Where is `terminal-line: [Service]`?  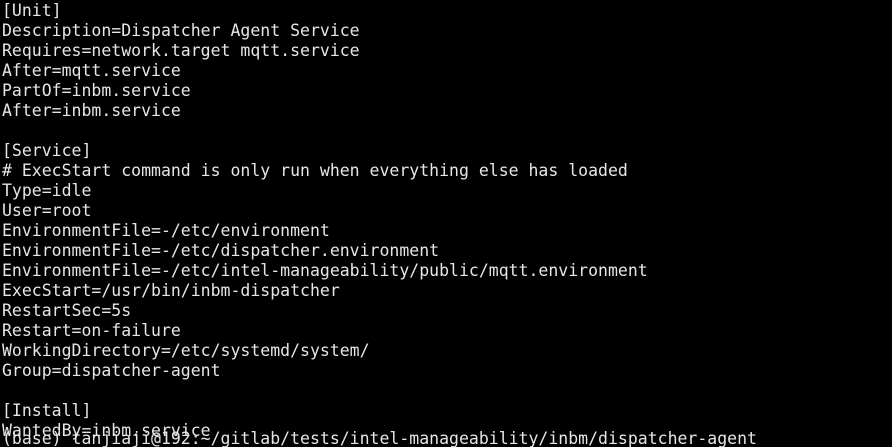 terminal-line: [Service] is located at coordinates (47, 150).